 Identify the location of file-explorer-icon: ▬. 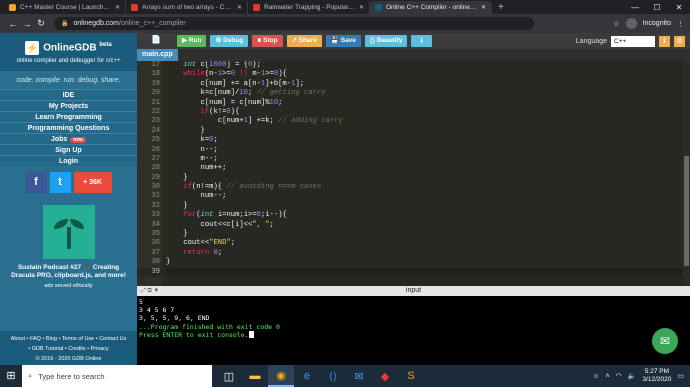
(255, 376).